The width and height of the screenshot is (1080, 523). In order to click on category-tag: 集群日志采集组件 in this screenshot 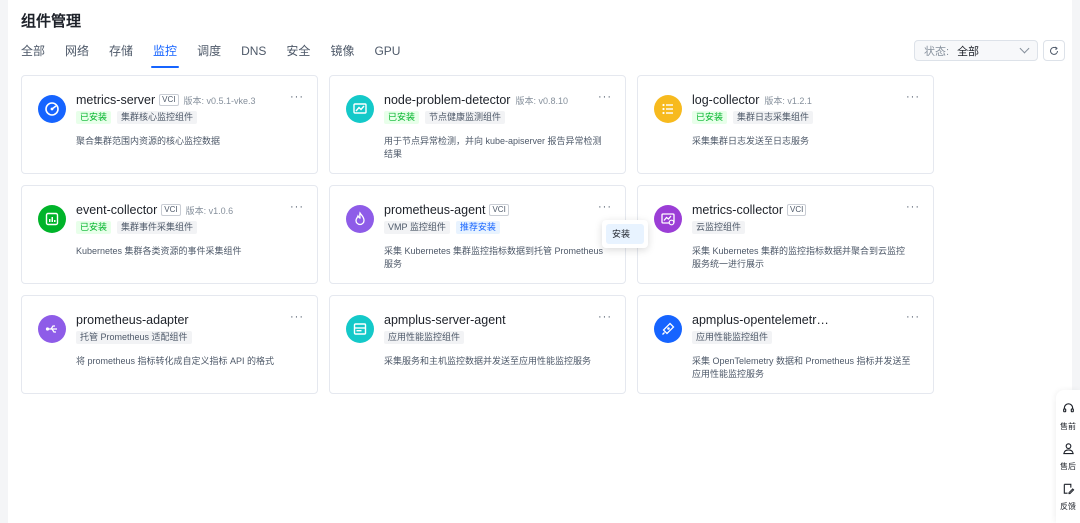, I will do `click(773, 117)`.